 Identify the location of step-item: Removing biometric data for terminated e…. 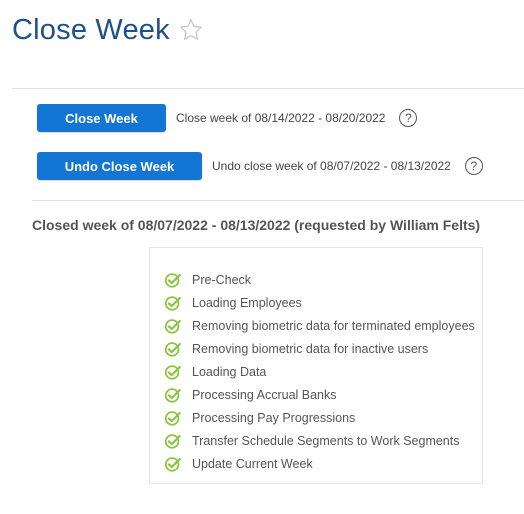
(319, 325).